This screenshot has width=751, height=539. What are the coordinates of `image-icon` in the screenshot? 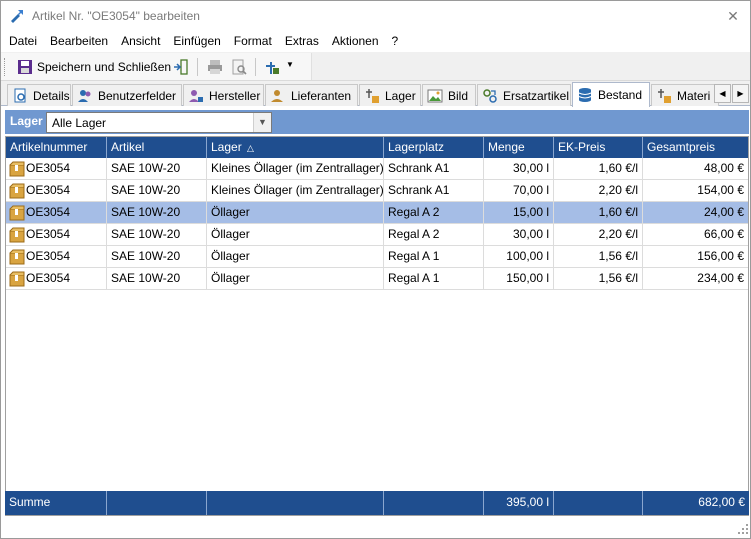 It's located at (435, 95).